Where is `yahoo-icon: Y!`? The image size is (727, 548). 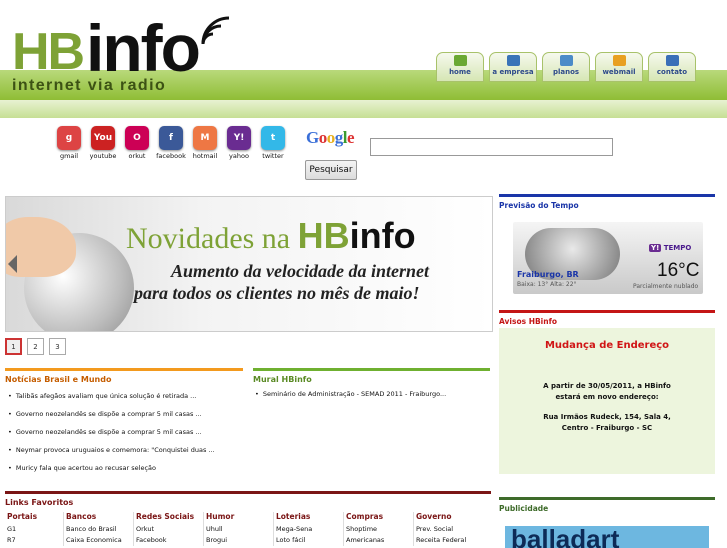
yahoo-icon: Y! is located at coordinates (239, 138).